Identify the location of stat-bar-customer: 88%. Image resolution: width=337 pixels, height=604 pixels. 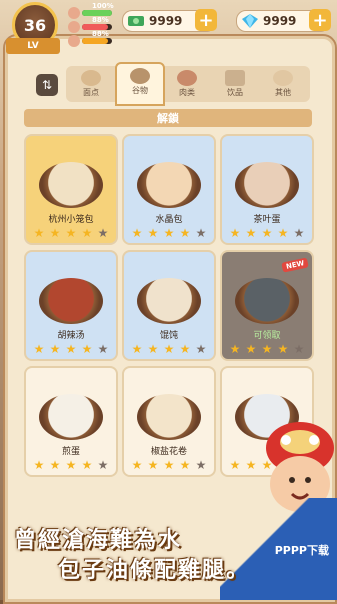
(90, 38).